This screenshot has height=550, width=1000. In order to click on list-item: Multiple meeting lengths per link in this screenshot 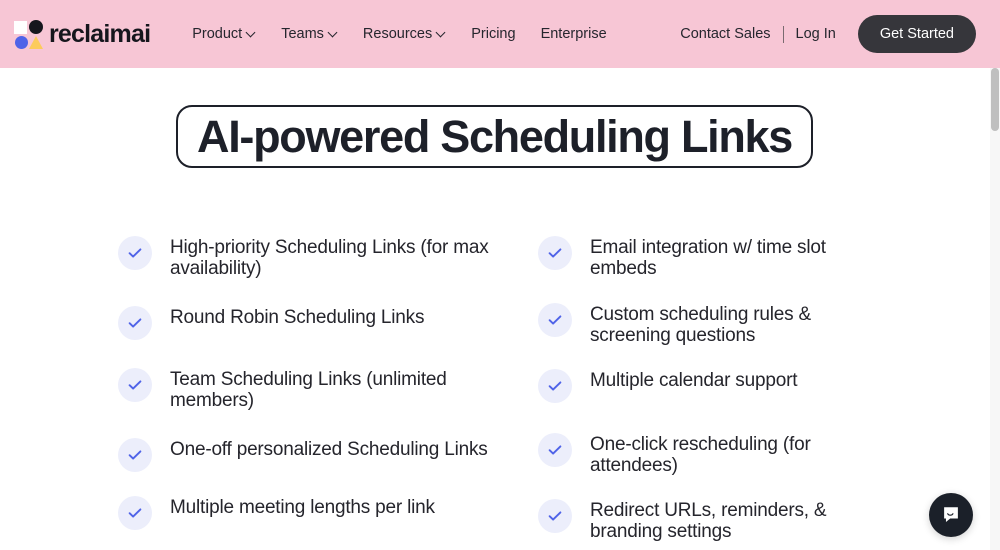, I will do `click(328, 512)`.